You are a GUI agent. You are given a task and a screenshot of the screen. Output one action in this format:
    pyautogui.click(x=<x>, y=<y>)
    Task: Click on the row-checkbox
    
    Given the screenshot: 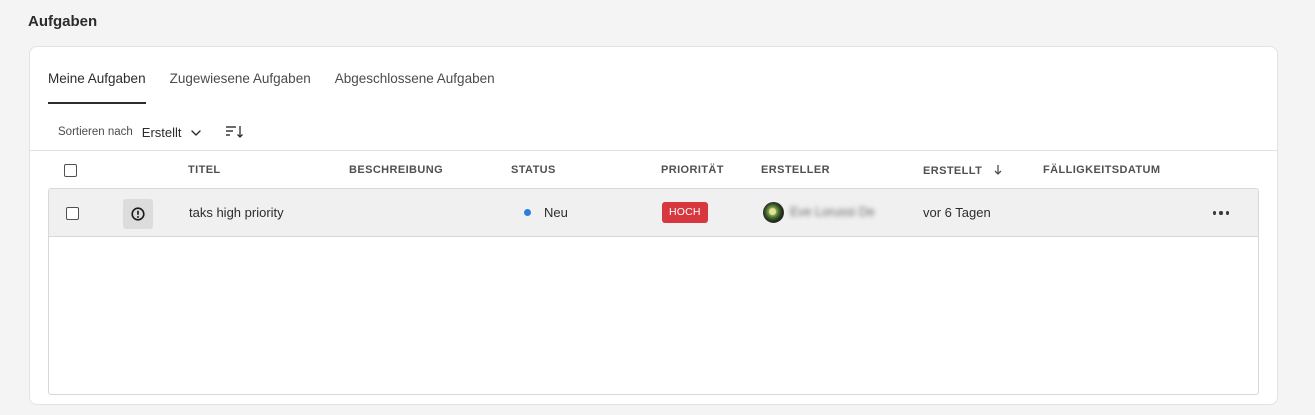 What is the action you would take?
    pyautogui.click(x=72, y=213)
    